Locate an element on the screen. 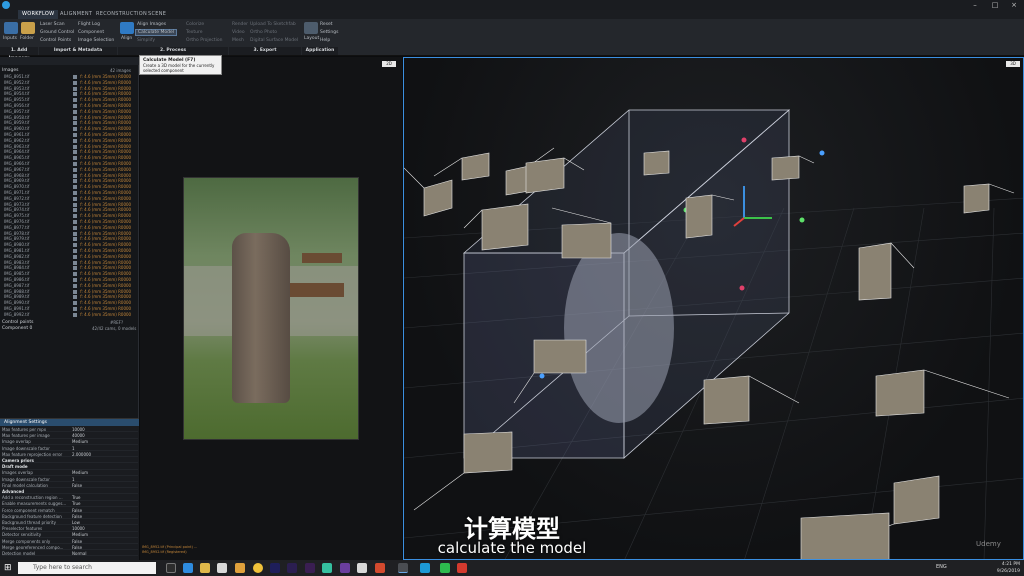  minimize-button: – is located at coordinates (975, 5).